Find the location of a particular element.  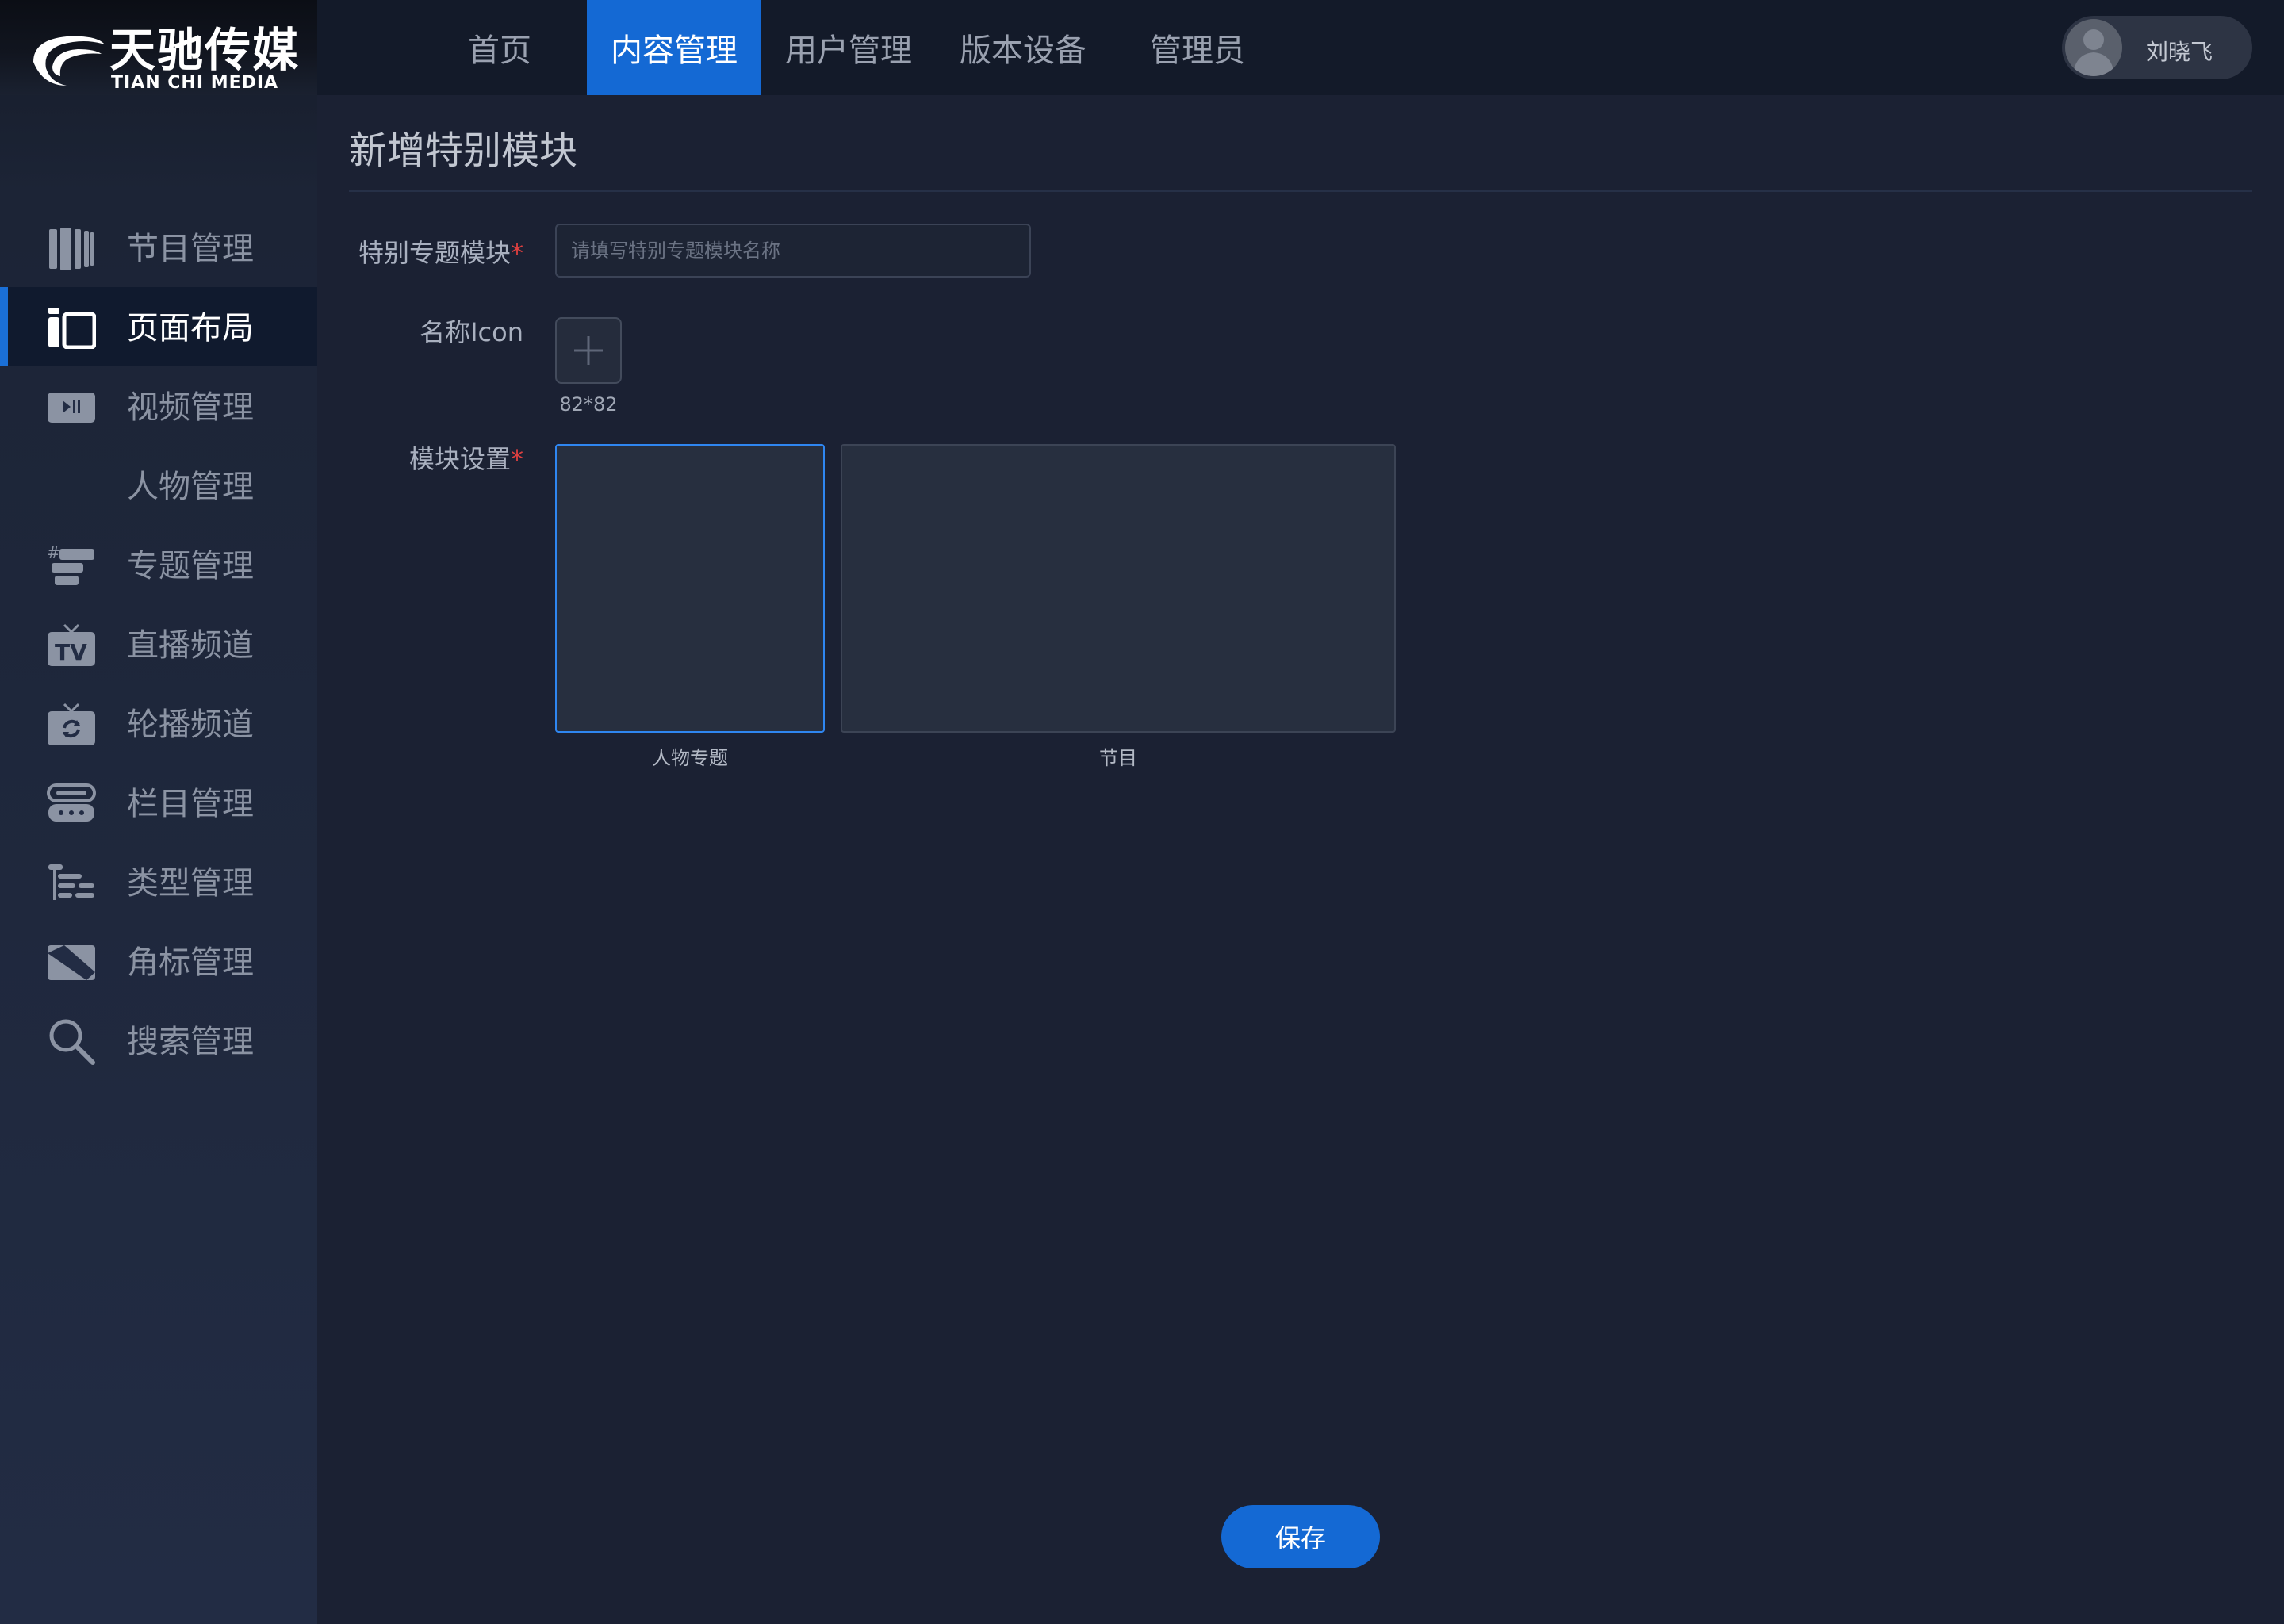

brand-name-en: TIAN CHI MEDIA is located at coordinates (195, 83).